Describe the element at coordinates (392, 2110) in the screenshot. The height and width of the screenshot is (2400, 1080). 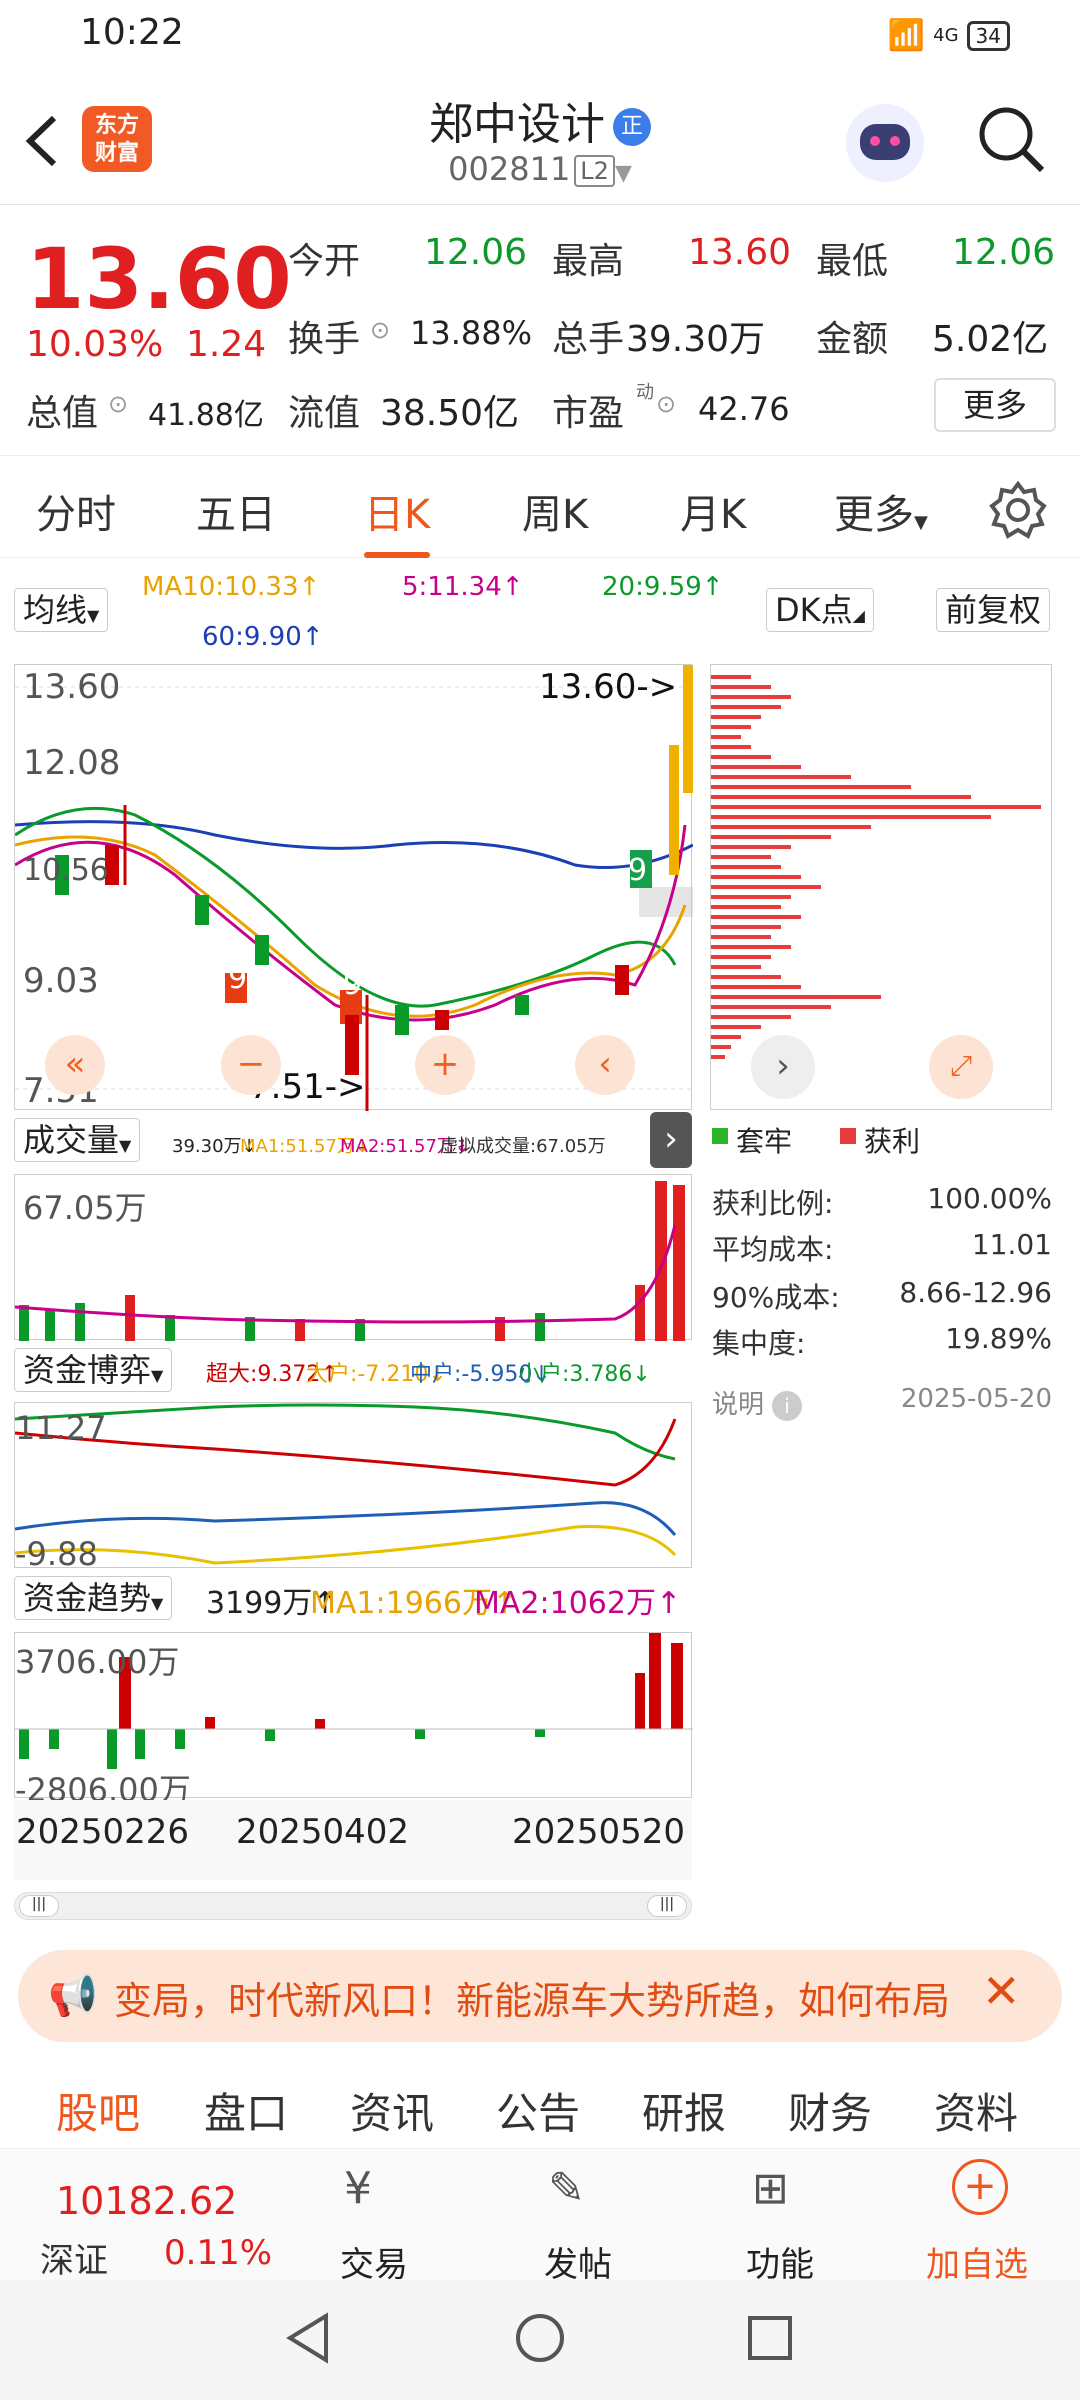
I see `tab-news: 资讯` at that location.